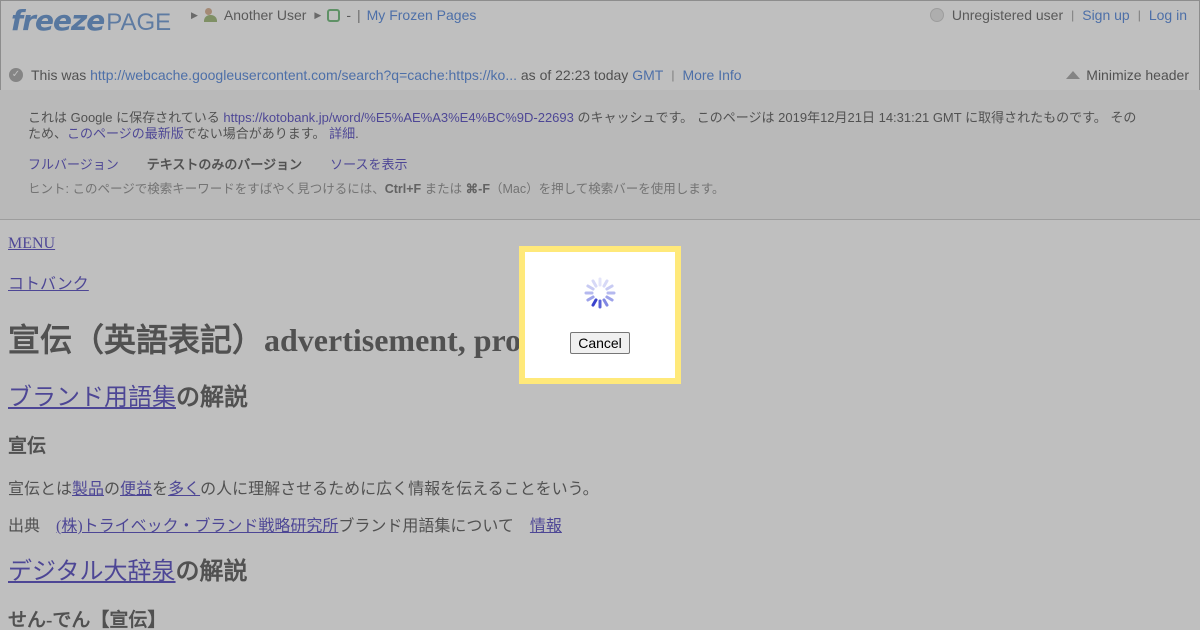  What do you see at coordinates (600, 343) in the screenshot?
I see `cancel-button: Cancel` at bounding box center [600, 343].